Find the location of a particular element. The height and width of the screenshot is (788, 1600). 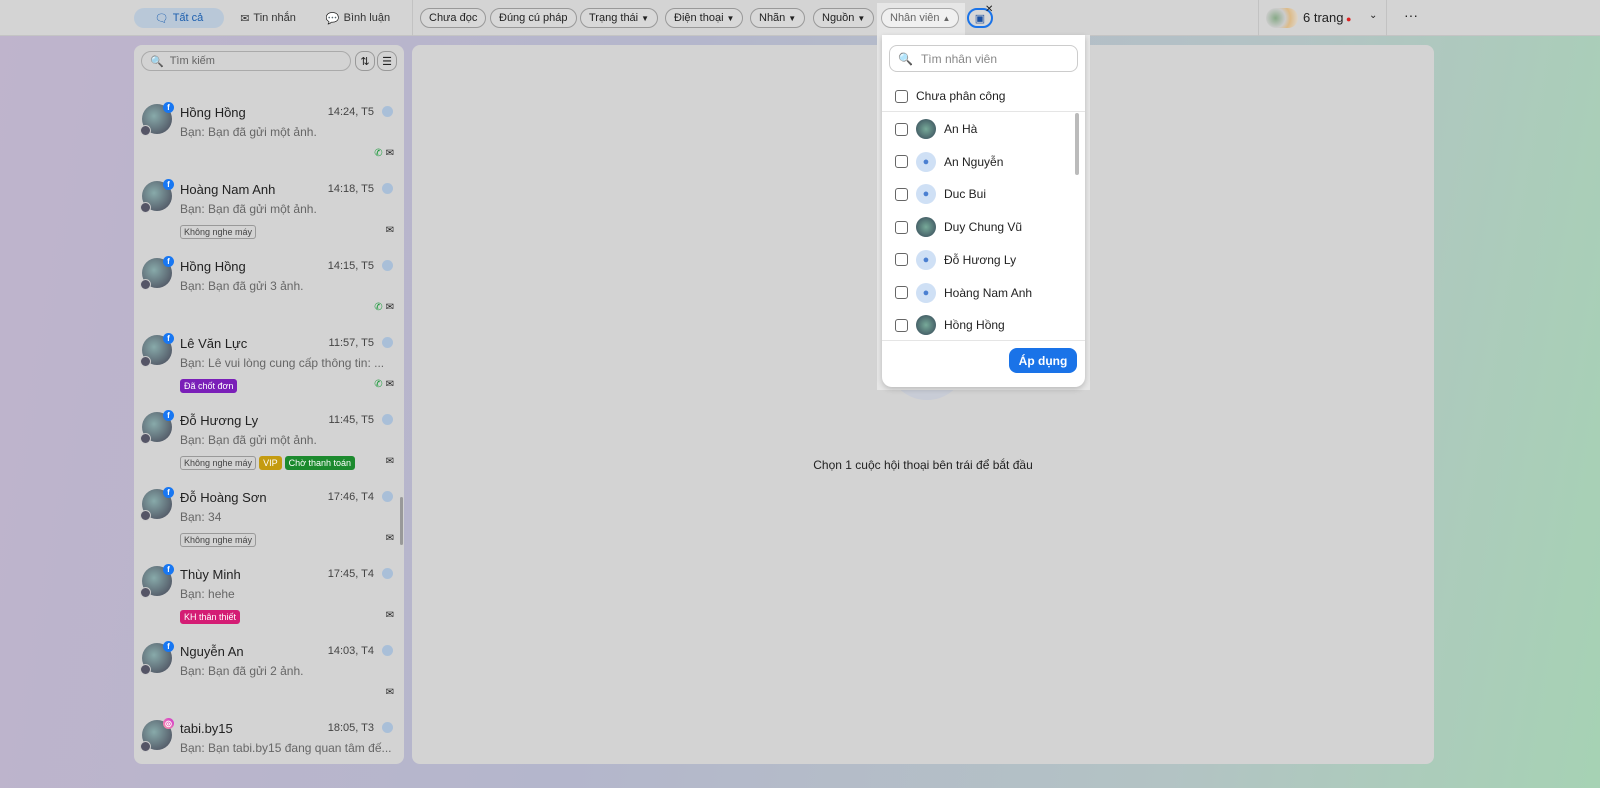

staff-option: Hồng Hồng is located at coordinates (950, 325).